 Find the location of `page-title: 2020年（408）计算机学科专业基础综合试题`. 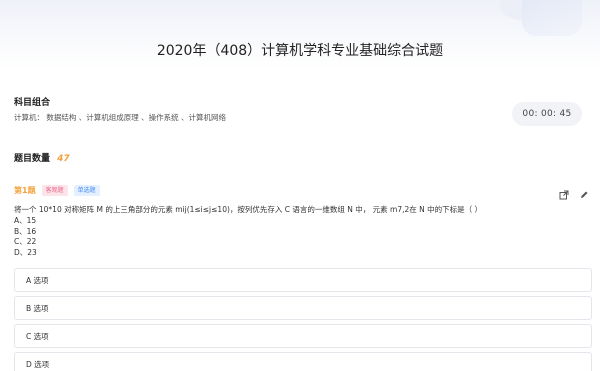

page-title: 2020年（408）计算机学科专业基础综合试题 is located at coordinates (300, 51).